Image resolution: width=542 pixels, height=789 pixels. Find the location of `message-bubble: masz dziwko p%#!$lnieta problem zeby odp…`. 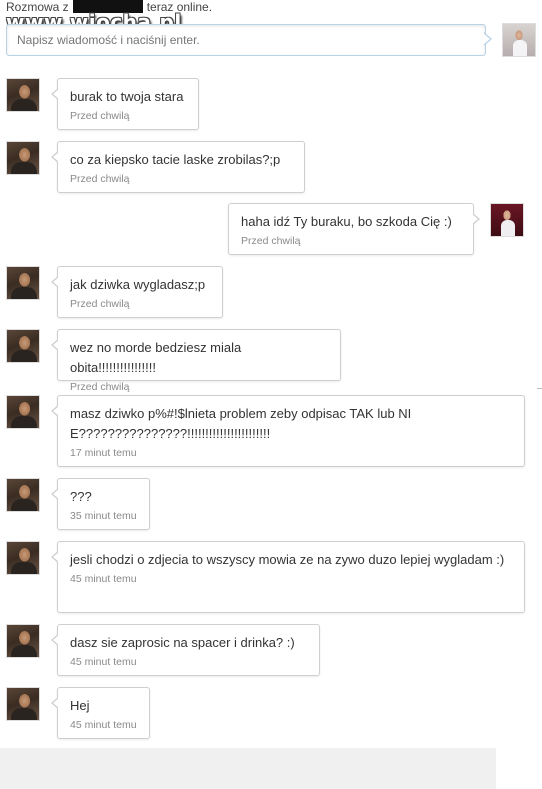

message-bubble: masz dziwko p%#!$lnieta problem zeby odp… is located at coordinates (288, 431).